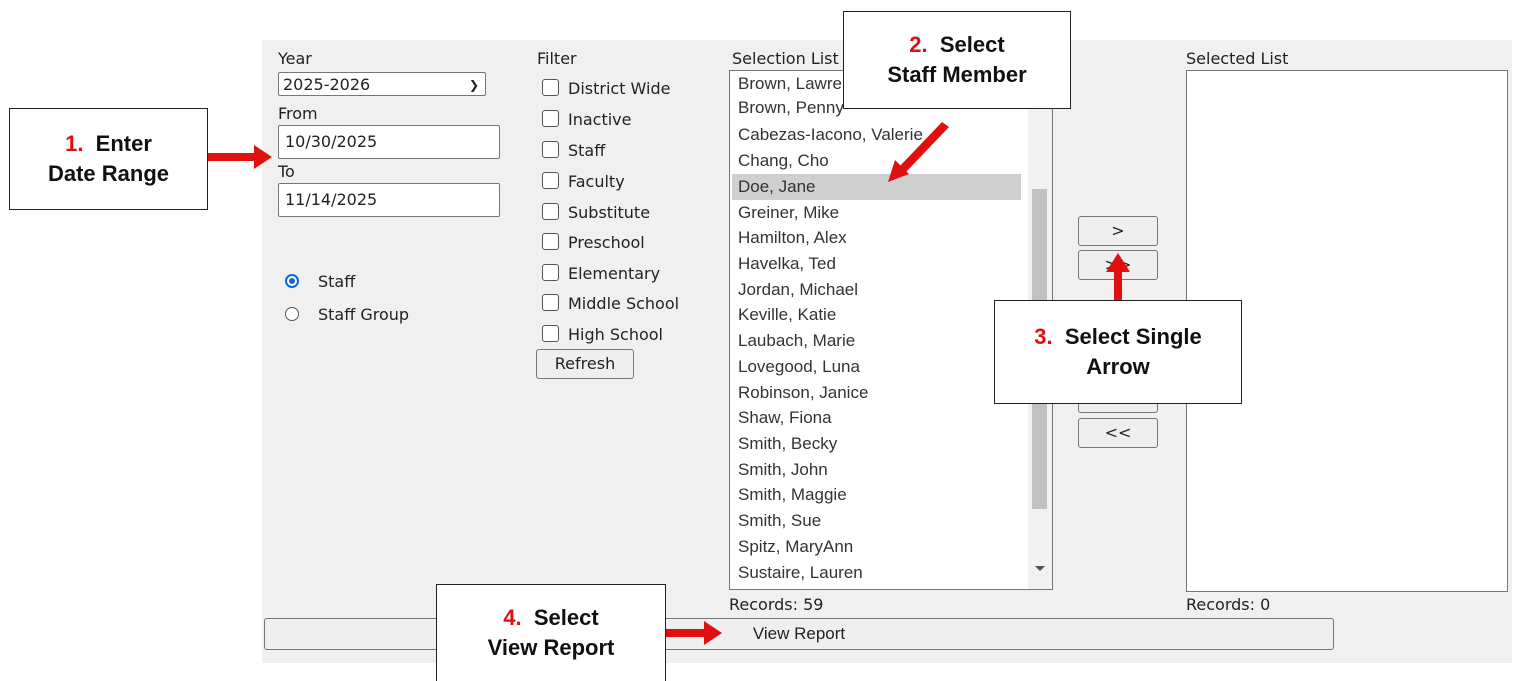 Image resolution: width=1513 pixels, height=681 pixels. Describe the element at coordinates (108, 159) in the screenshot. I see `callout-1: 1. Enter Date Range` at that location.